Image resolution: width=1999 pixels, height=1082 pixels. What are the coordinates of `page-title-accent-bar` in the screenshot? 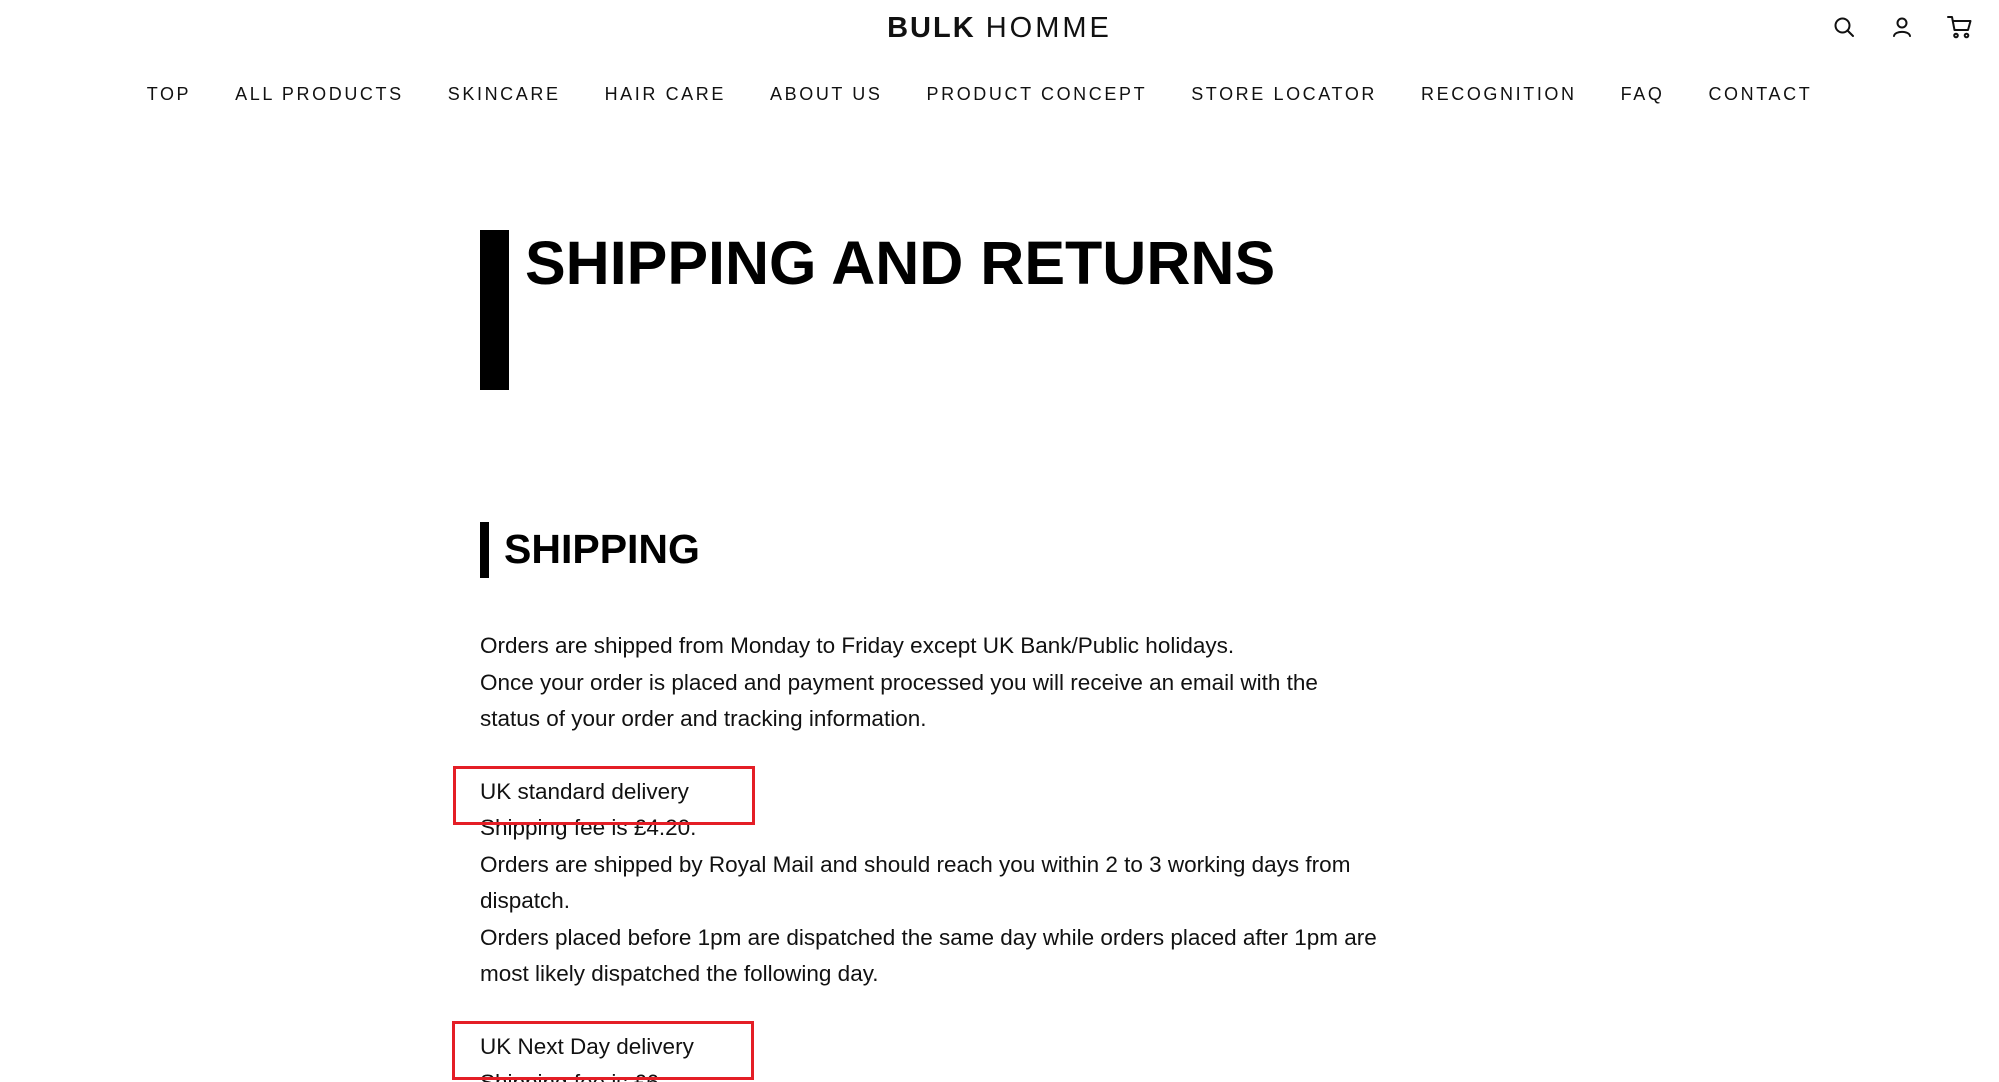 It's located at (494, 310).